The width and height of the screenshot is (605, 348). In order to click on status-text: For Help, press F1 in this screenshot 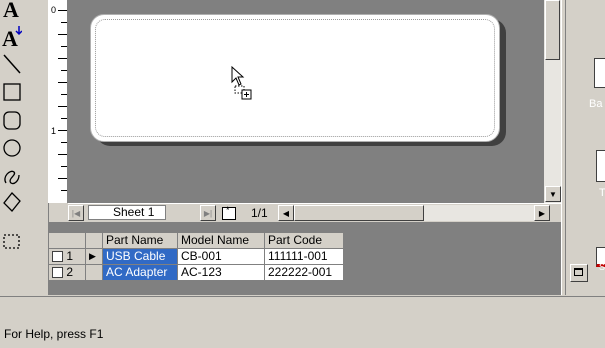, I will do `click(54, 334)`.